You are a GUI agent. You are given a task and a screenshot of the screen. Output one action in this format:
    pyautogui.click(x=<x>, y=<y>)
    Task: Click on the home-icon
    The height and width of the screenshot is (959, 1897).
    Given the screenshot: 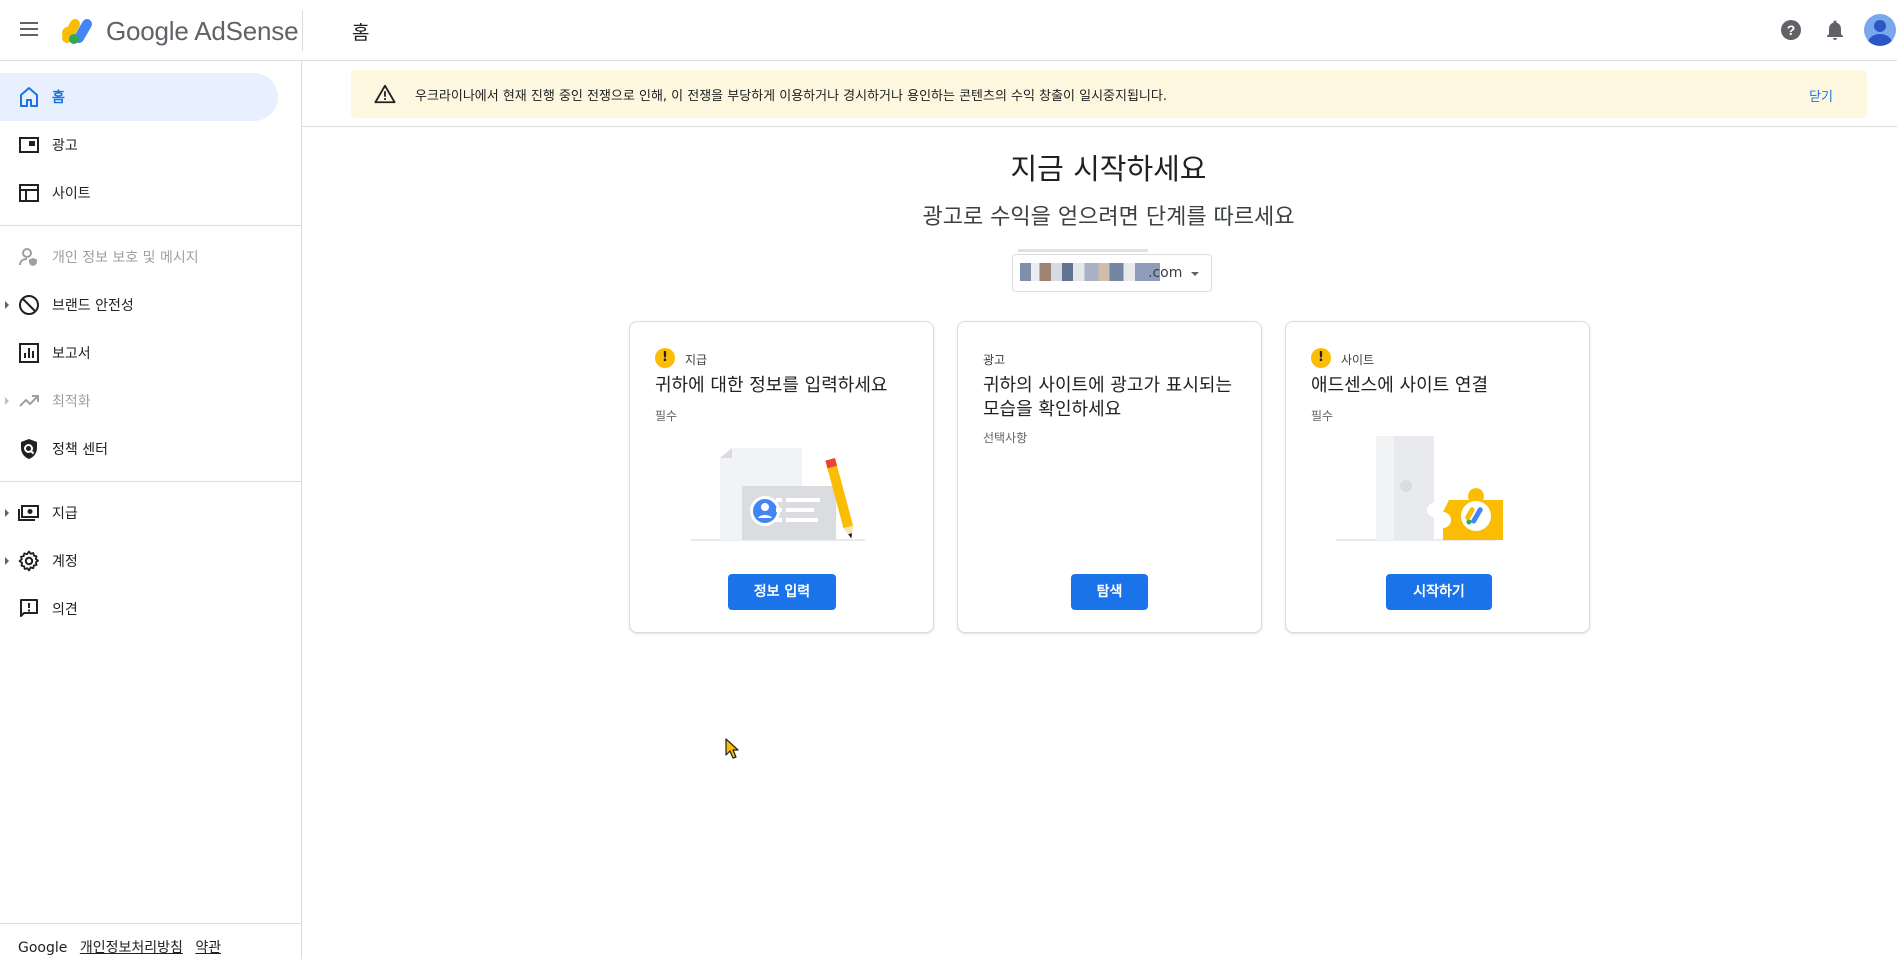 What is the action you would take?
    pyautogui.click(x=29, y=97)
    